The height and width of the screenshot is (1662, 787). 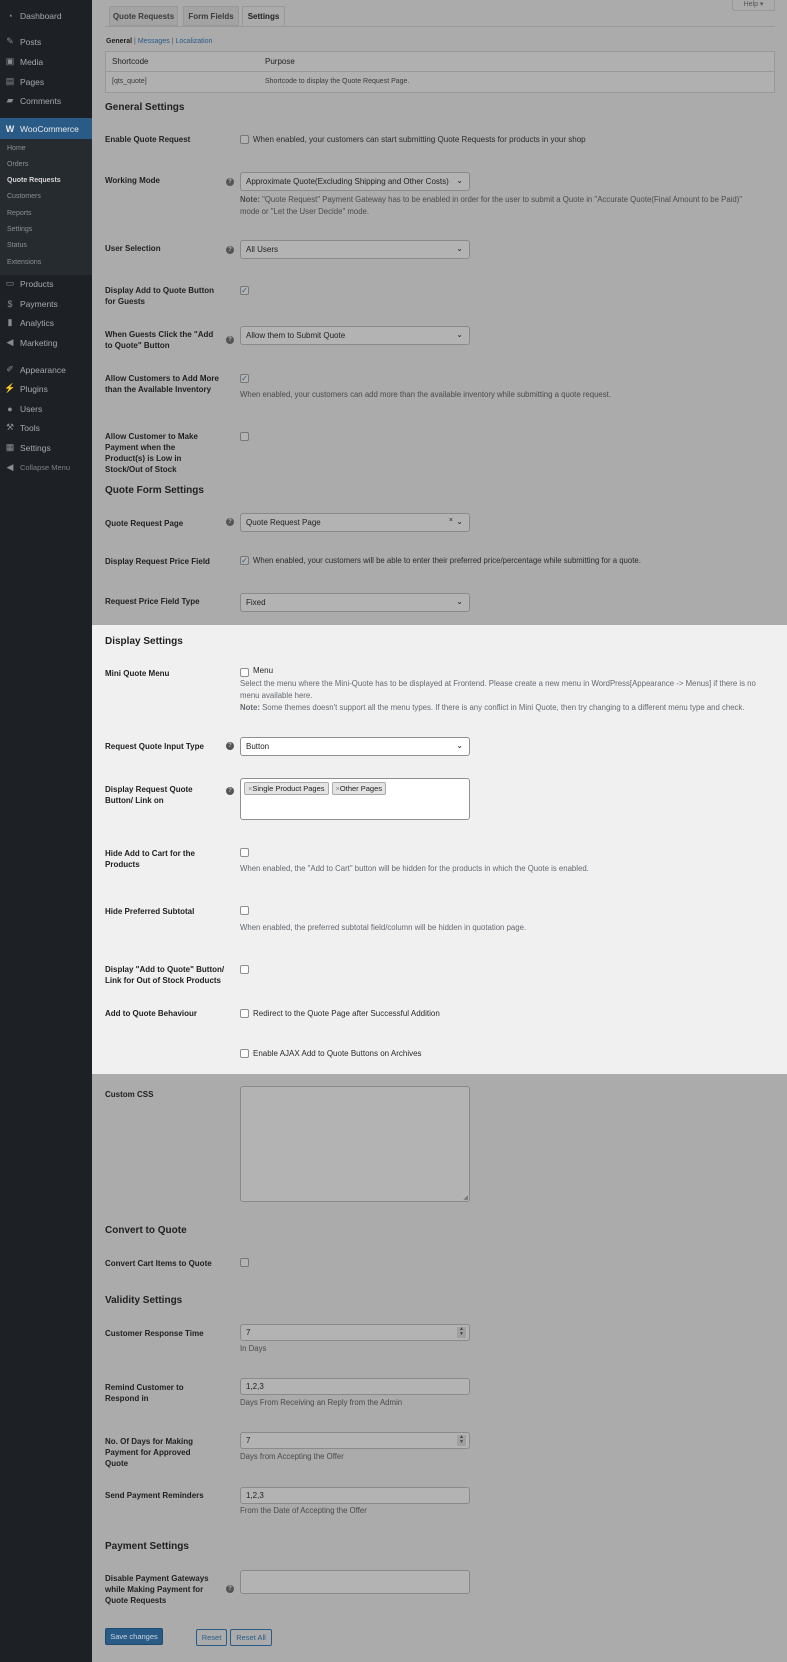 I want to click on enable-quote-checkbox, so click(x=244, y=139).